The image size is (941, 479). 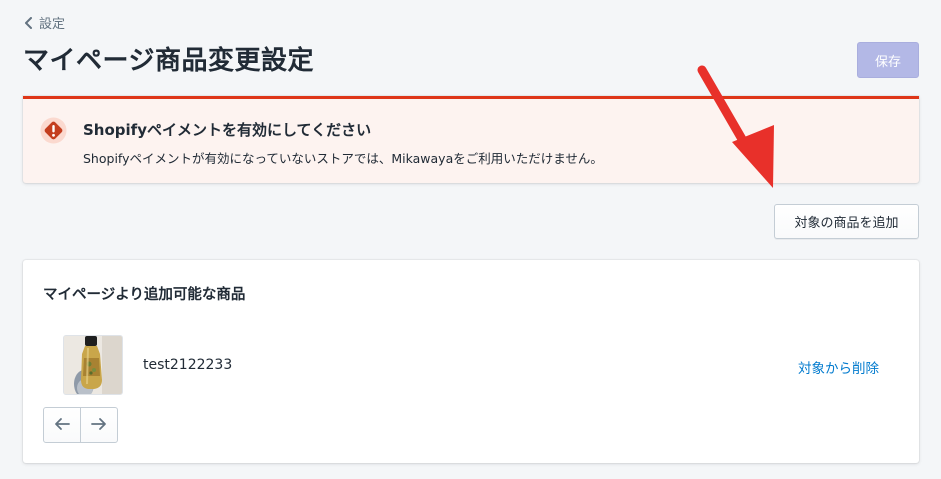 What do you see at coordinates (227, 130) in the screenshot?
I see `banner-title: Shopifyペイメントを有効にしてください` at bounding box center [227, 130].